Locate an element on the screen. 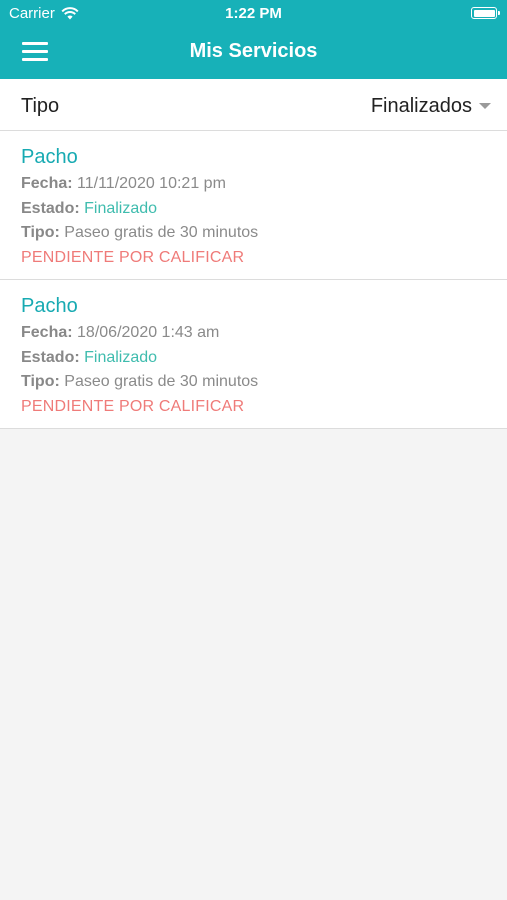  page-title: Mis Servicios is located at coordinates (253, 51).